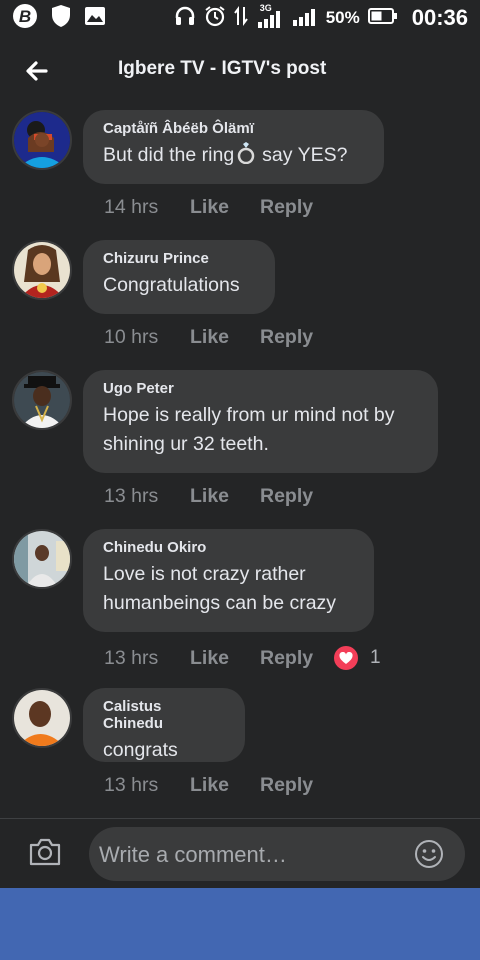 The height and width of the screenshot is (960, 480). I want to click on comment-author: Chinedu Okiro, so click(228, 547).